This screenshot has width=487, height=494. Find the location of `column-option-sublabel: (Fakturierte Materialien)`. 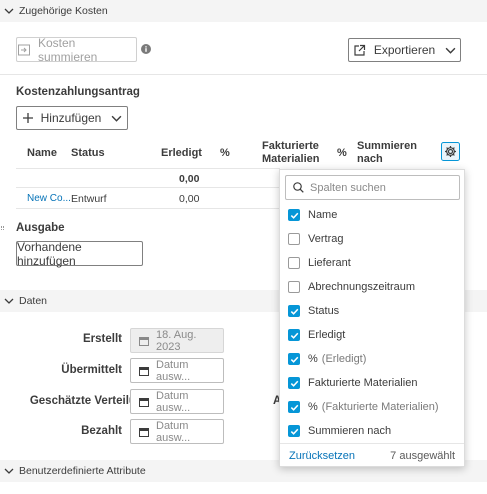

column-option-sublabel: (Fakturierte Materialien) is located at coordinates (380, 407).